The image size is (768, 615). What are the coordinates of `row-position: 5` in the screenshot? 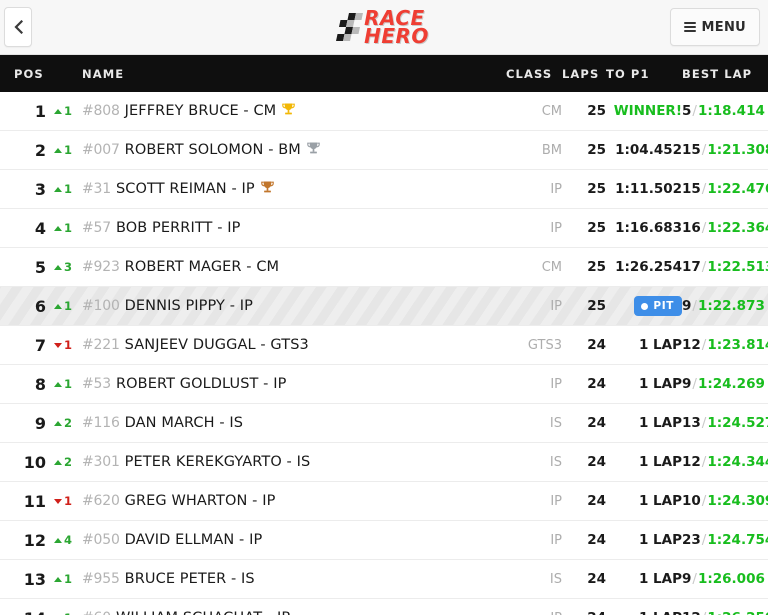 It's located at (40, 267).